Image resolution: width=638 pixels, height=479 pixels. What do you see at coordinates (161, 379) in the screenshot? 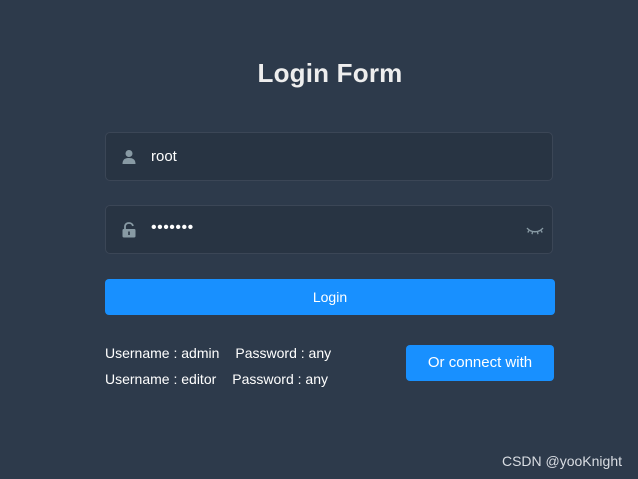
I see `tip-username: Username : editor` at bounding box center [161, 379].